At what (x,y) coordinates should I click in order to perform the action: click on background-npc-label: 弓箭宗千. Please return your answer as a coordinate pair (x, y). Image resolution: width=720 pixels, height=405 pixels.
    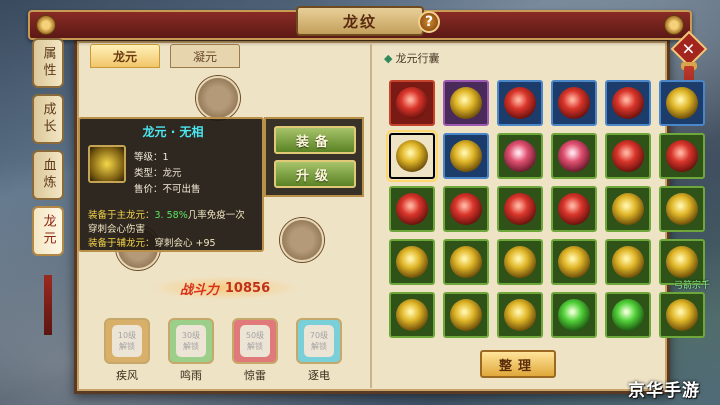
    Looking at the image, I should click on (692, 286).